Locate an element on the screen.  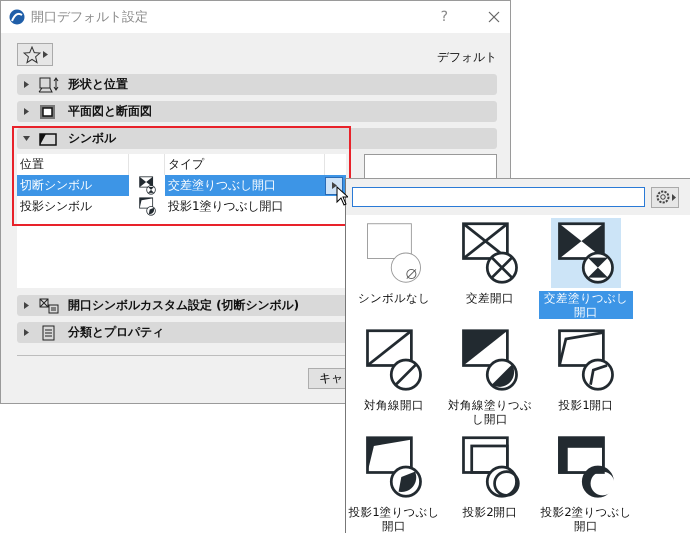
favorites-button is located at coordinates (35, 54).